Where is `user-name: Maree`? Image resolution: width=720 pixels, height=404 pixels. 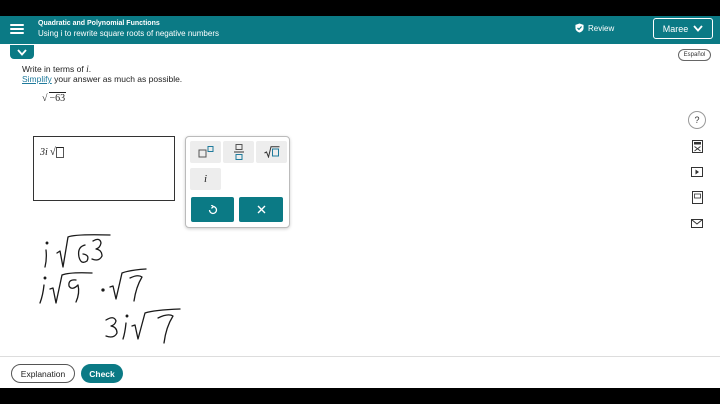 user-name: Maree is located at coordinates (675, 28).